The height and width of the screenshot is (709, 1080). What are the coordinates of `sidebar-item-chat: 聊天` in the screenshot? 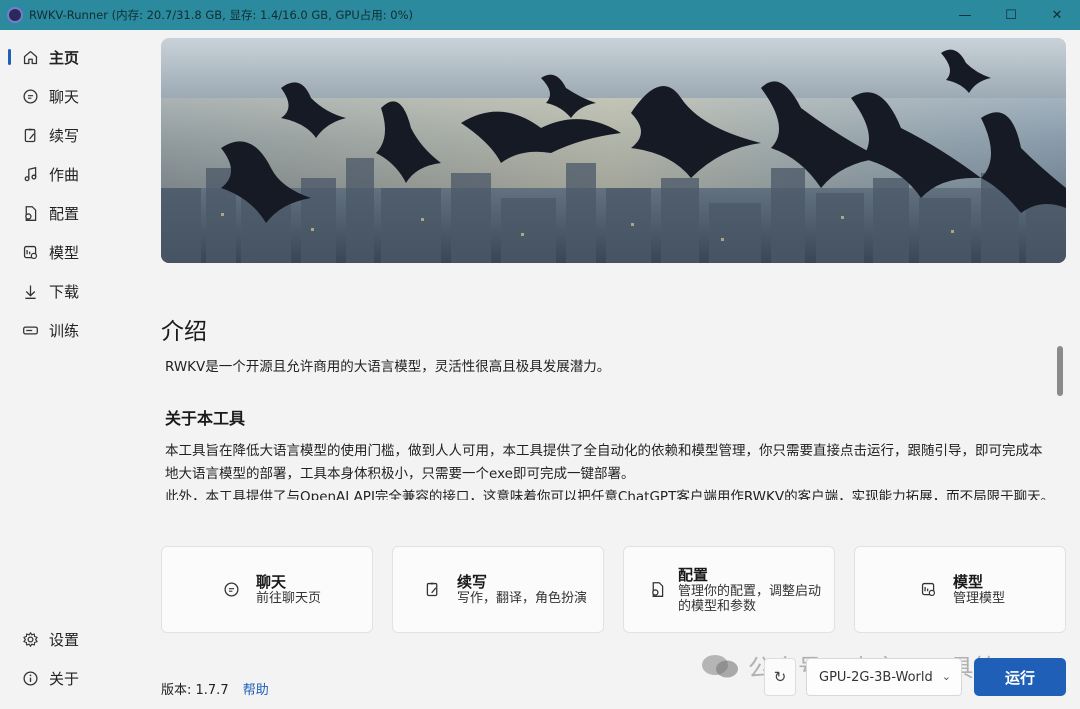 It's located at (73, 96).